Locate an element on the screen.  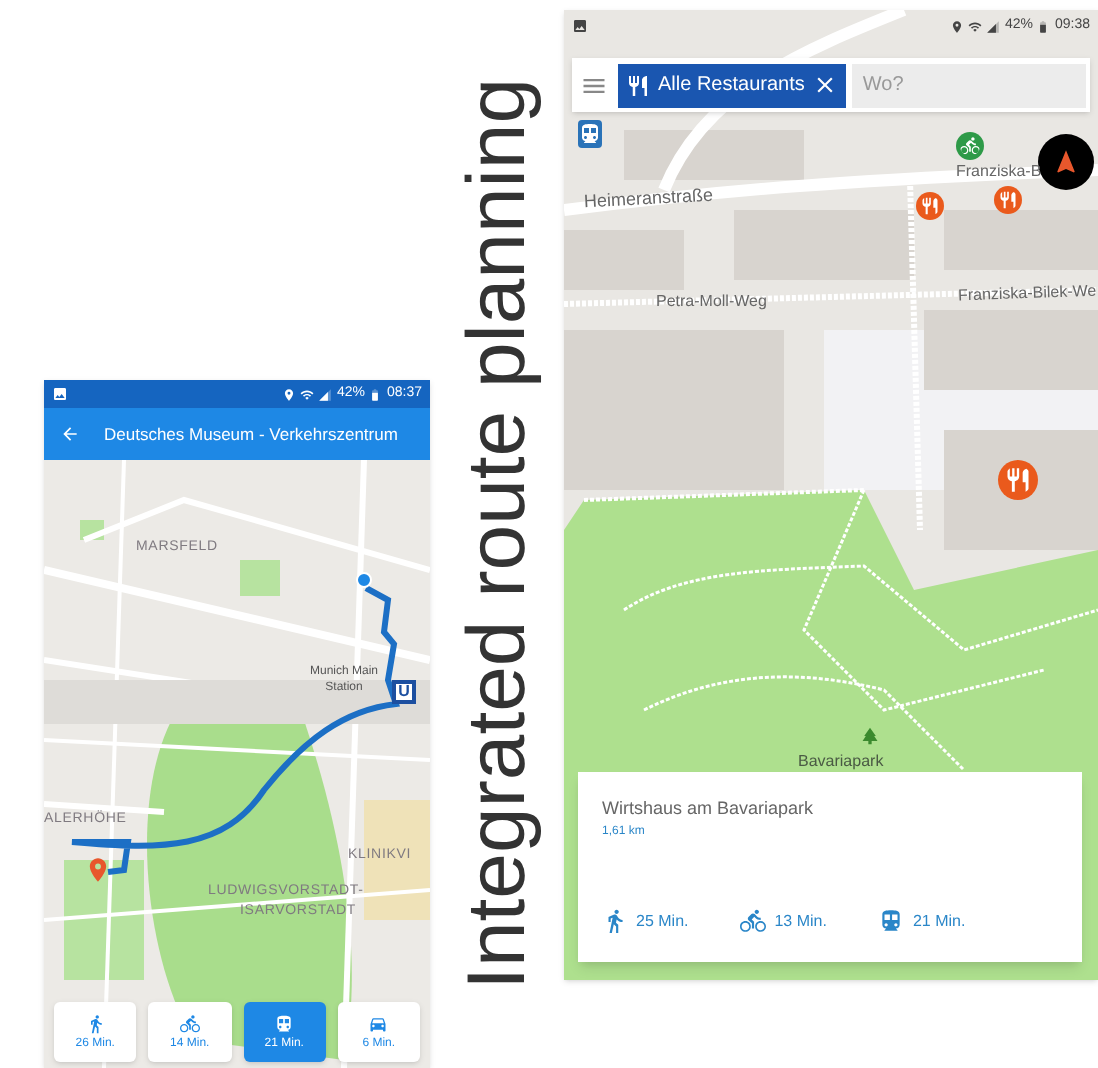
walking-person-icon is located at coordinates (95, 1024).